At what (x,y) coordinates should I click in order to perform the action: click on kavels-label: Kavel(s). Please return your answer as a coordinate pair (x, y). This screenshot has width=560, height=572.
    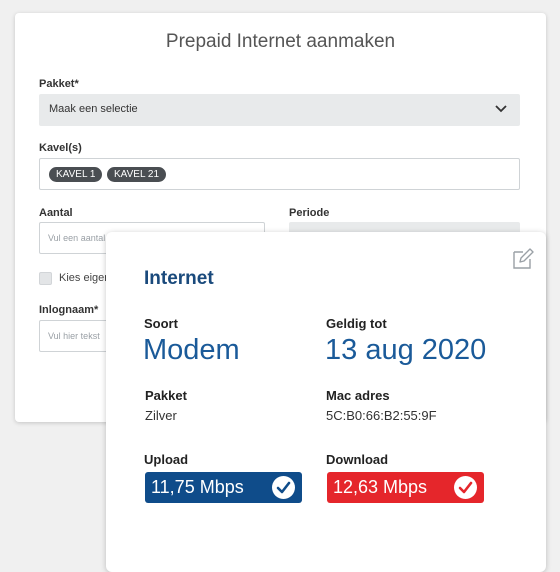
    Looking at the image, I should click on (60, 148).